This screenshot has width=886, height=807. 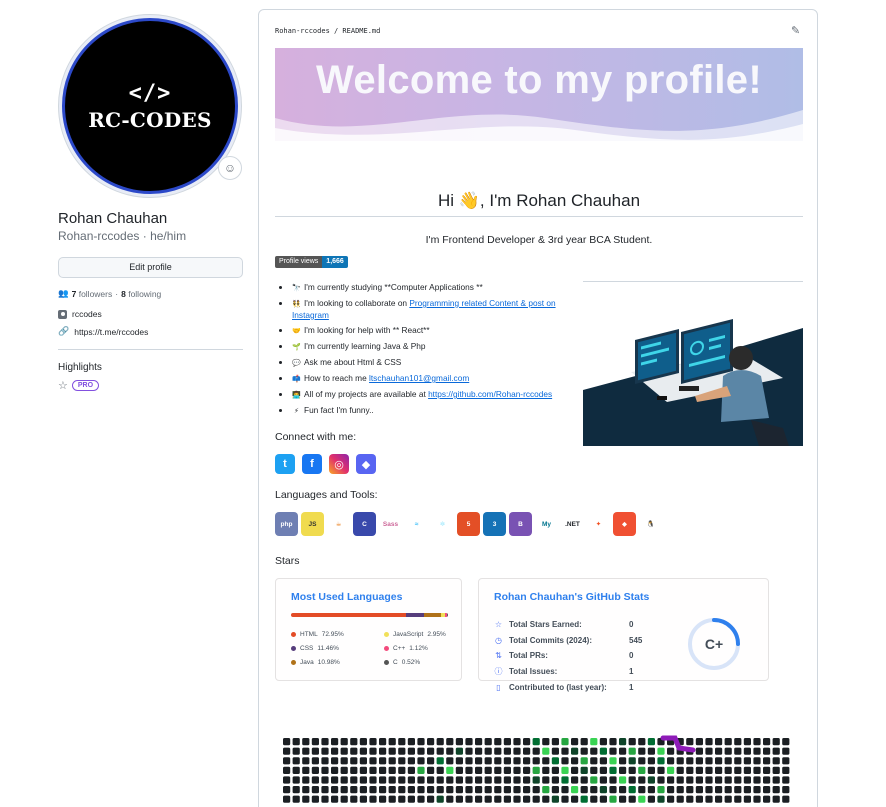 I want to click on linux-icon: 🐧, so click(x=650, y=524).